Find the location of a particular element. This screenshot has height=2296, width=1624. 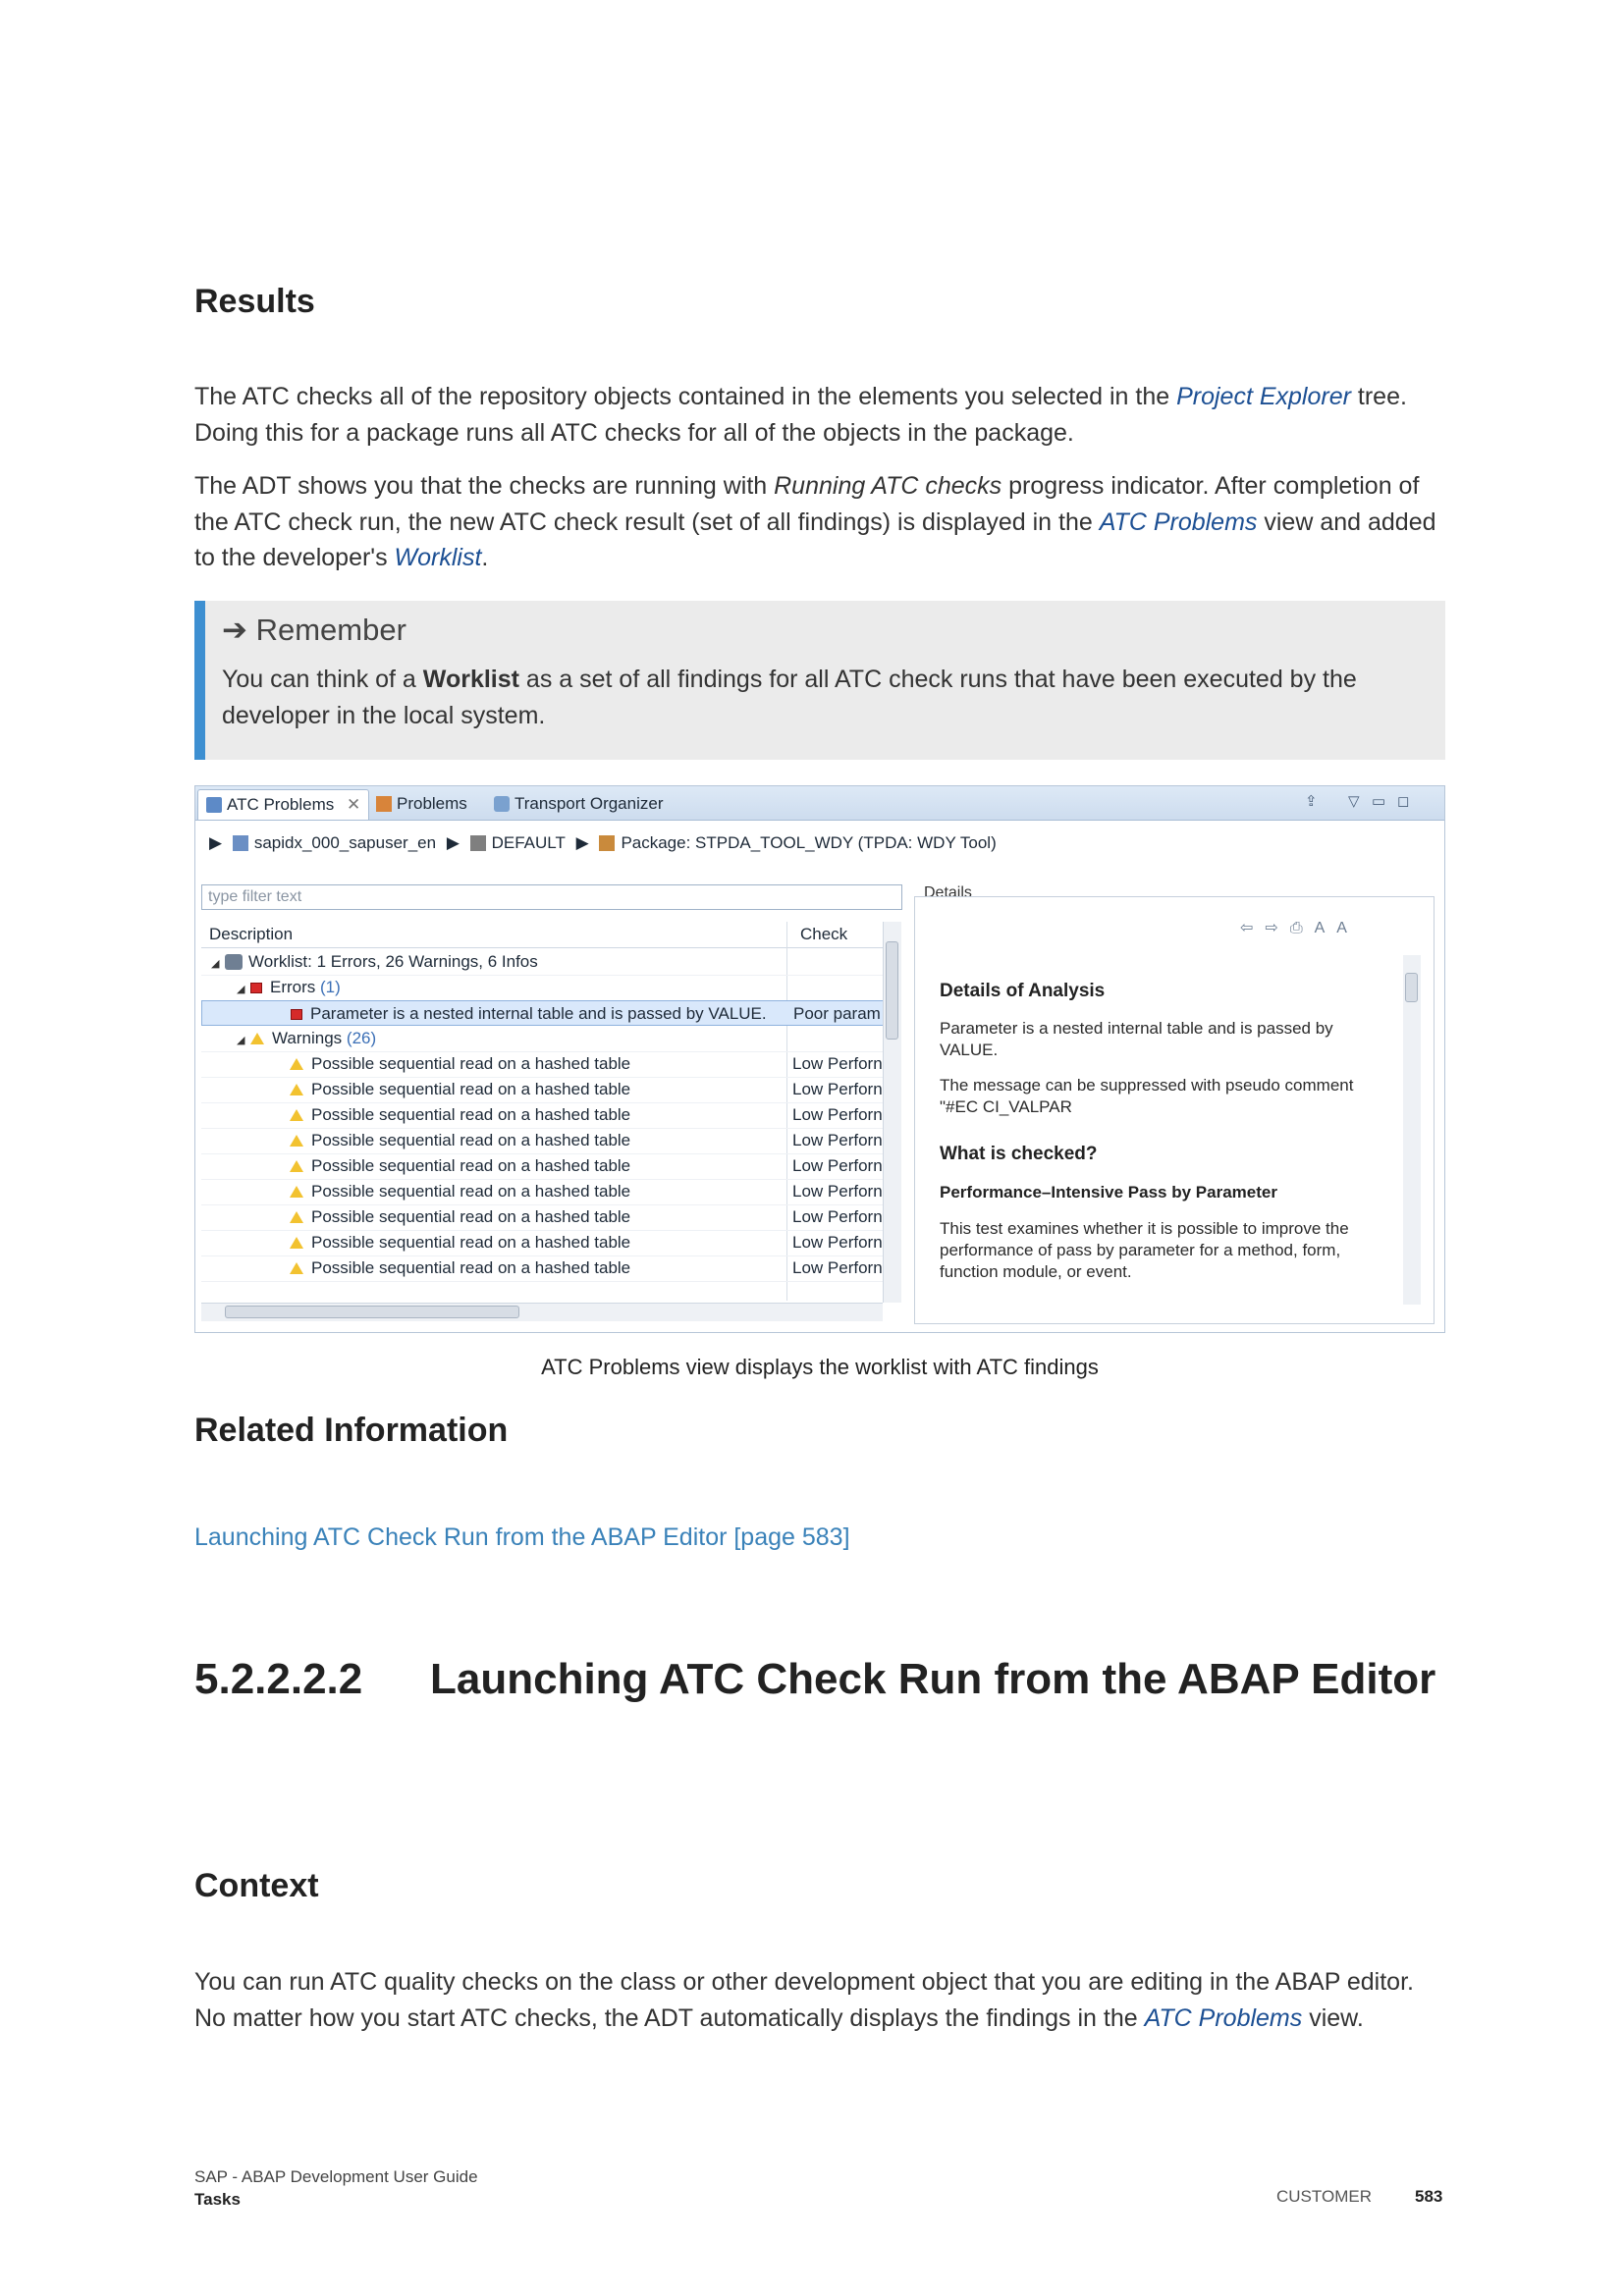

table-vertical-scrollbar is located at coordinates (892, 1112).